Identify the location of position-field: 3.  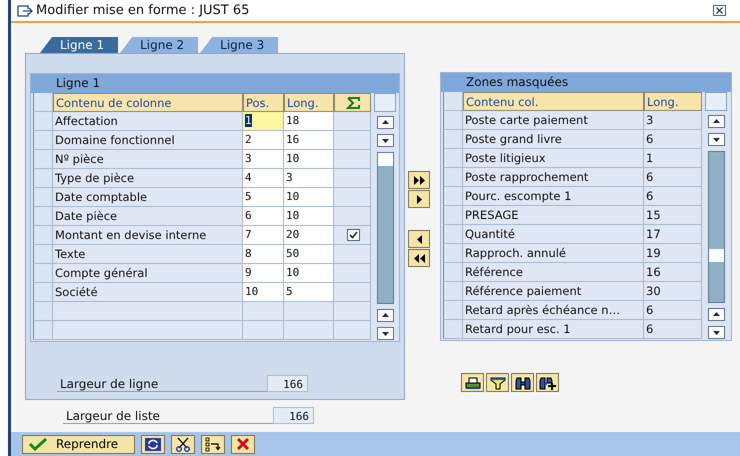
(263, 159).